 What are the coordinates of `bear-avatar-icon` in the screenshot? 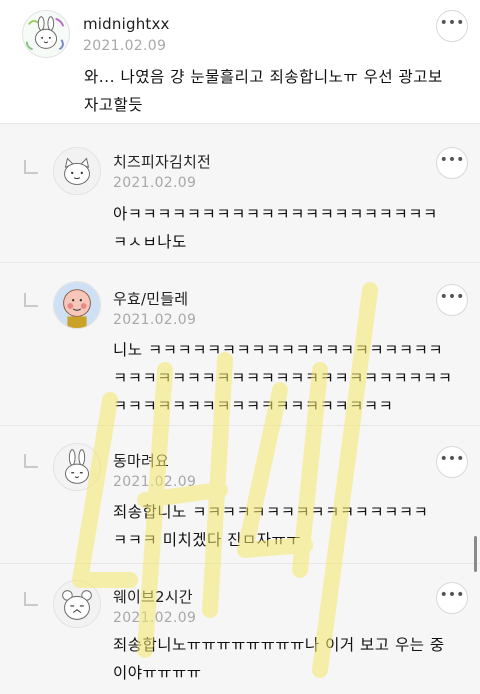 It's located at (77, 604).